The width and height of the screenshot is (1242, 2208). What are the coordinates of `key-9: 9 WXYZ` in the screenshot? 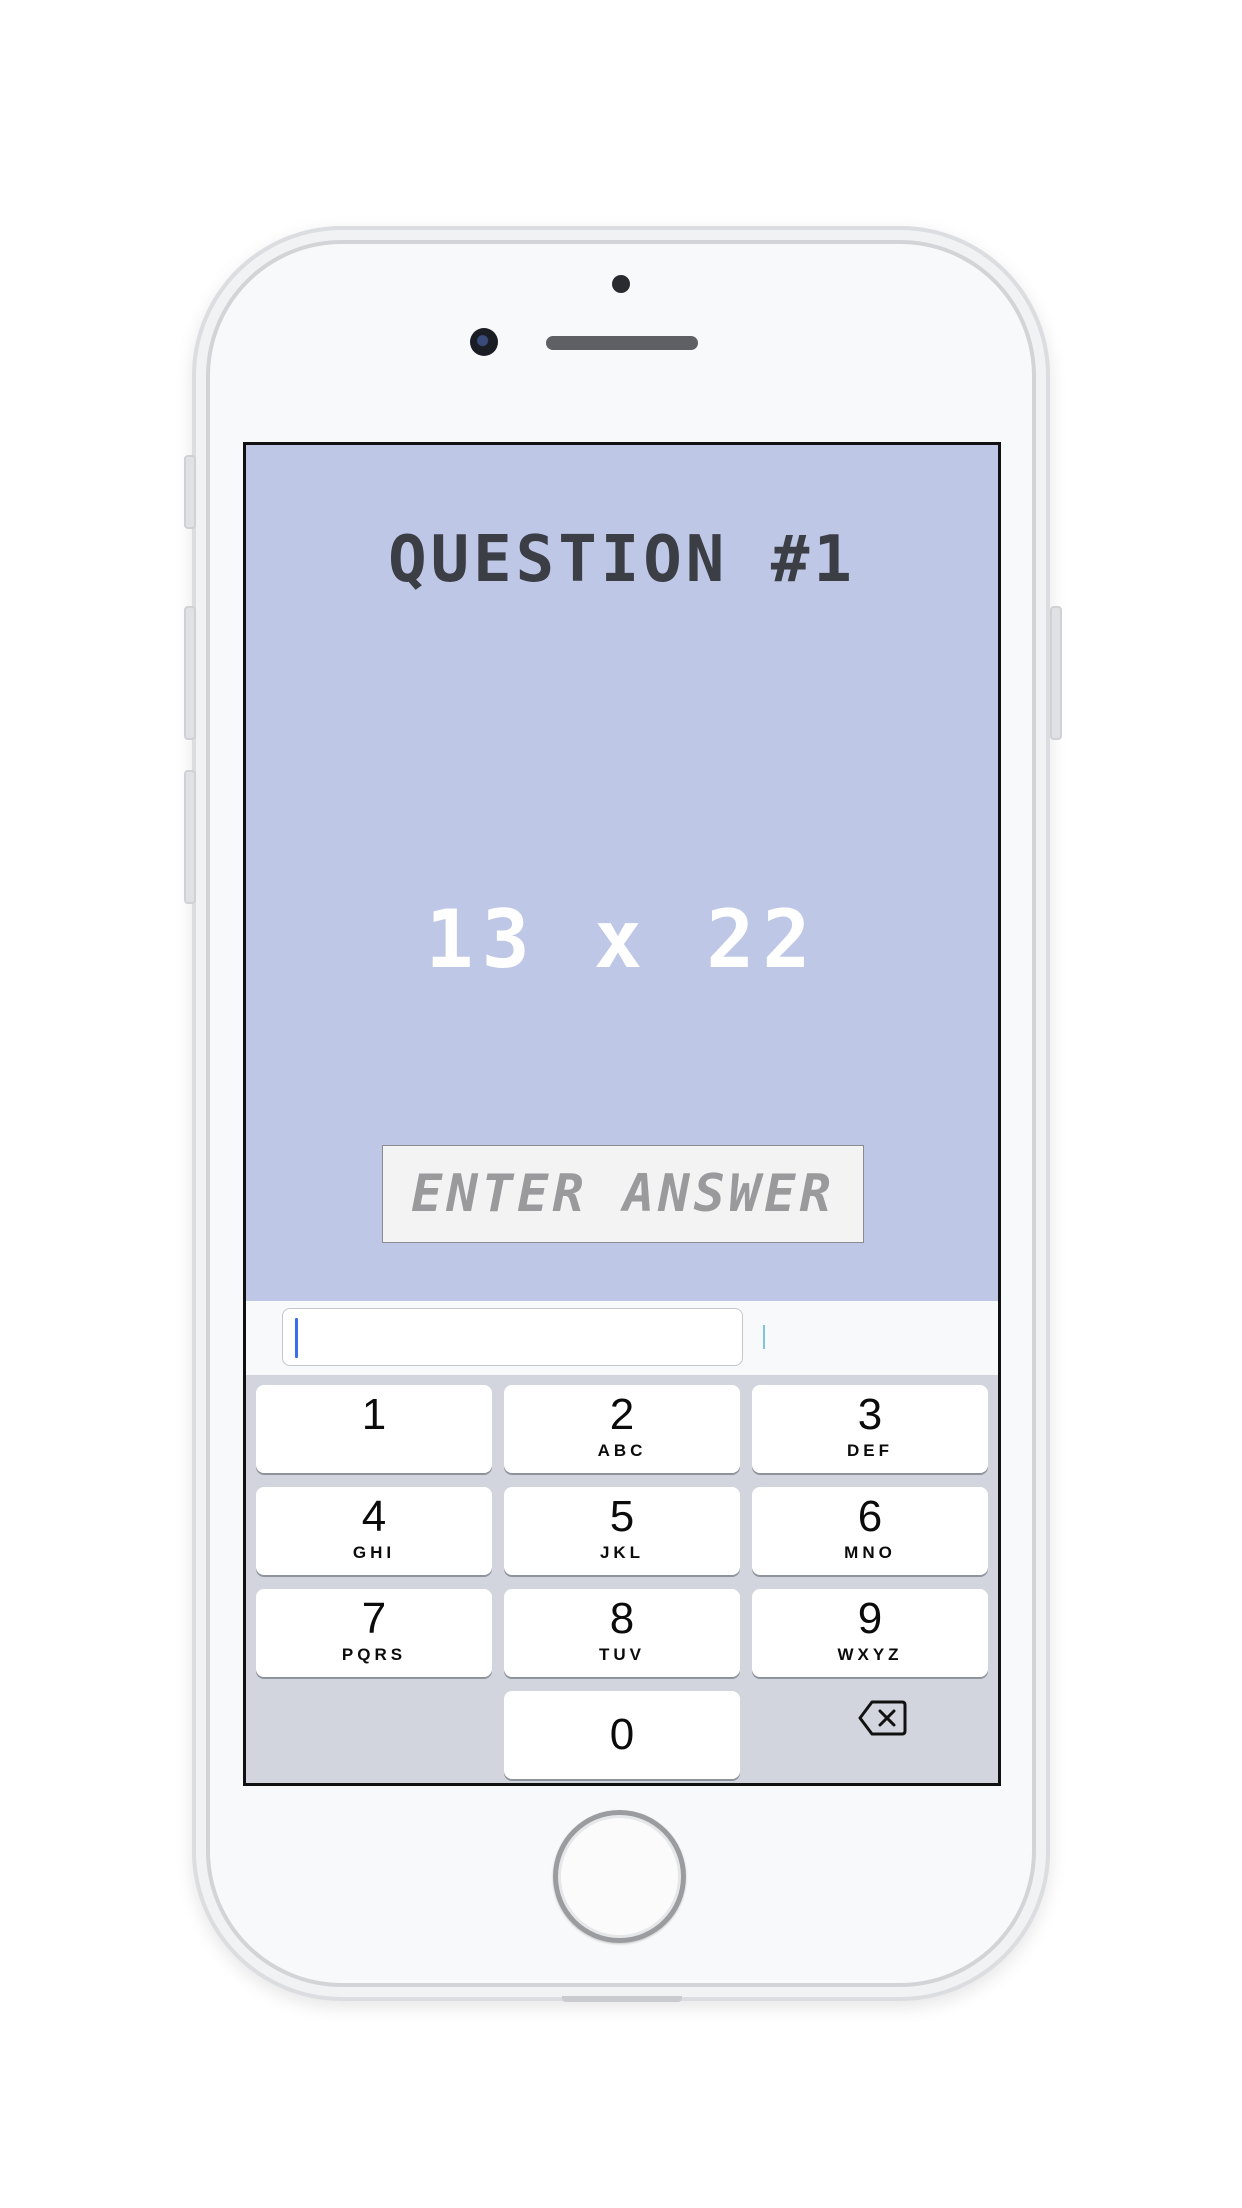 It's located at (870, 1633).